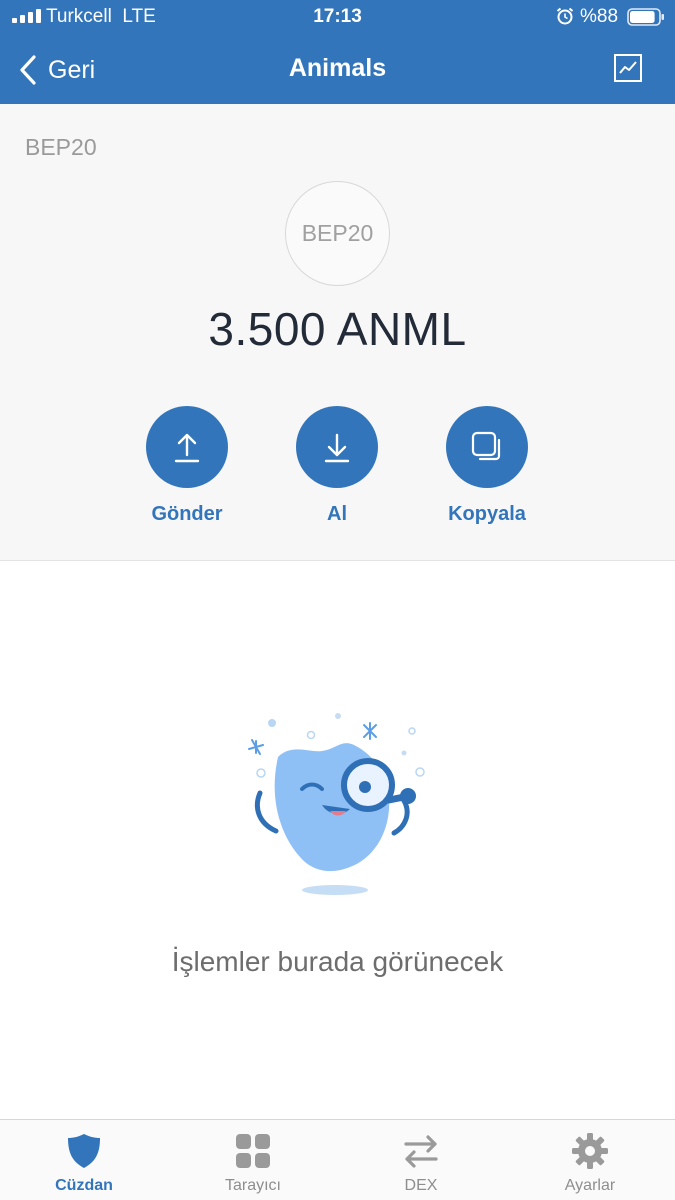 Image resolution: width=675 pixels, height=1200 pixels. I want to click on swap-arrows-icon, so click(421, 1151).